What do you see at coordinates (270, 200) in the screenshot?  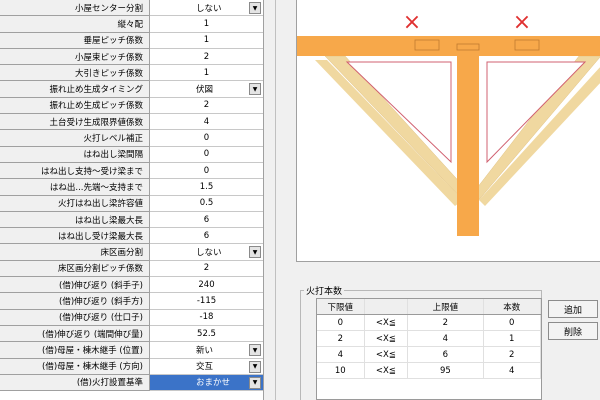 I see `grid-scrollbar` at bounding box center [270, 200].